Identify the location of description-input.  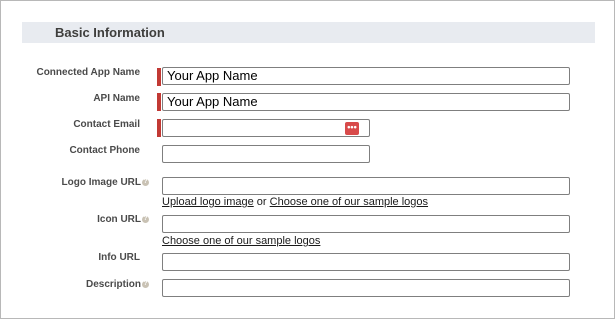
(366, 288).